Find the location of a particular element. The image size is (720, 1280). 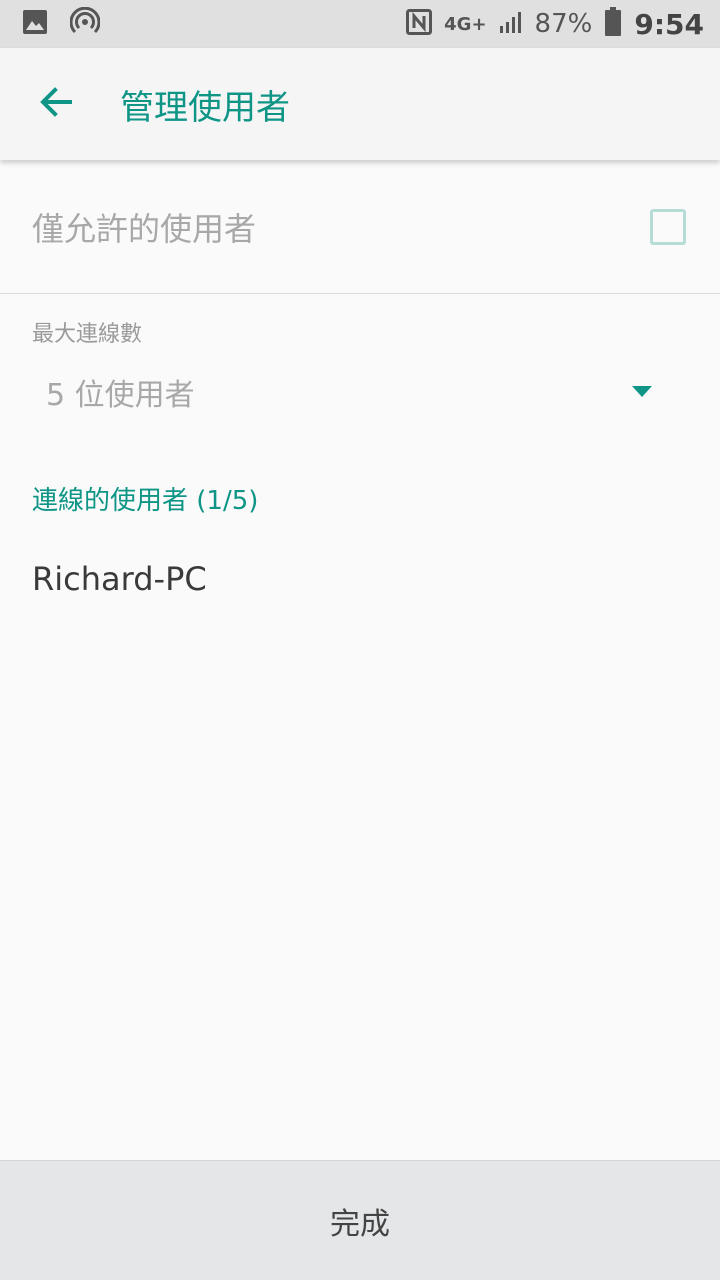

arrow-back-icon is located at coordinates (56, 104).